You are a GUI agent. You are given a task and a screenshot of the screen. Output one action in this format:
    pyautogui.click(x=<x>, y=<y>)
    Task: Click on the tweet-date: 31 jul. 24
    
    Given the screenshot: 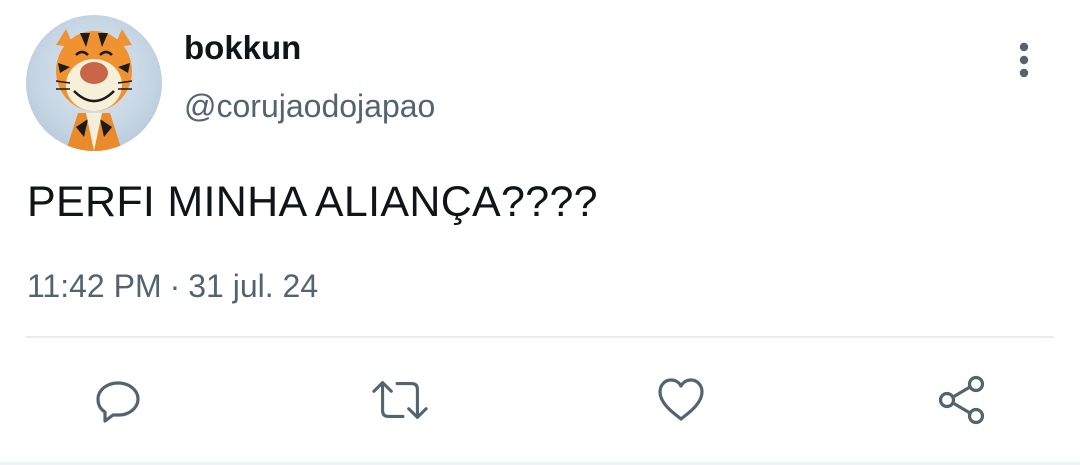 What is the action you would take?
    pyautogui.click(x=253, y=286)
    